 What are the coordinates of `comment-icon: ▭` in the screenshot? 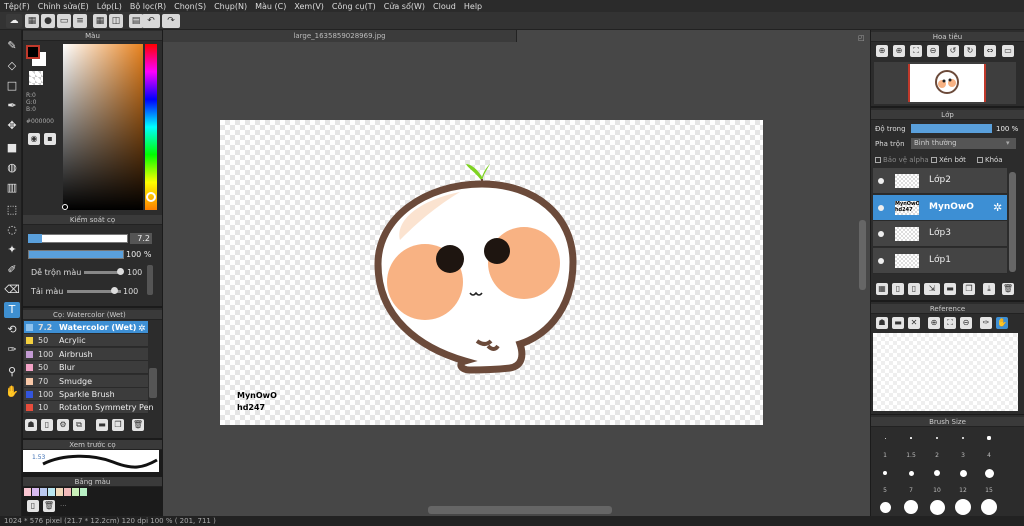 It's located at (64, 21).